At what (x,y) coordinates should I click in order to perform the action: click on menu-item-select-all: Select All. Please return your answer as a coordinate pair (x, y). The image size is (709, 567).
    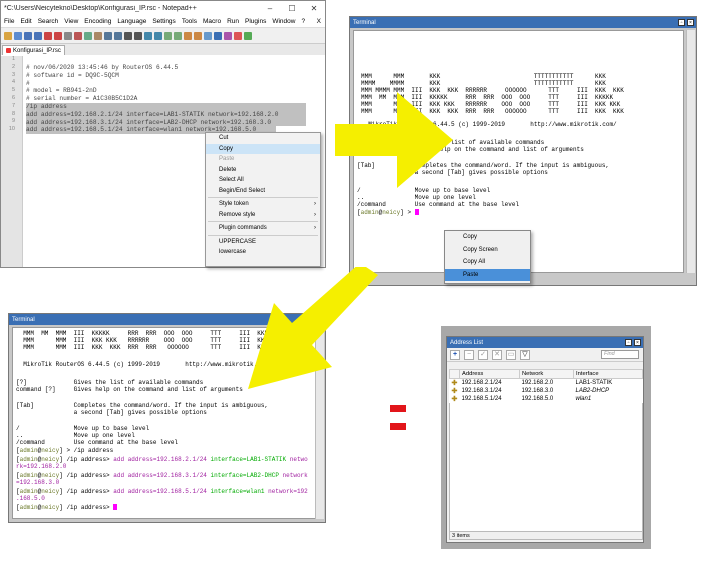
    Looking at the image, I should click on (263, 180).